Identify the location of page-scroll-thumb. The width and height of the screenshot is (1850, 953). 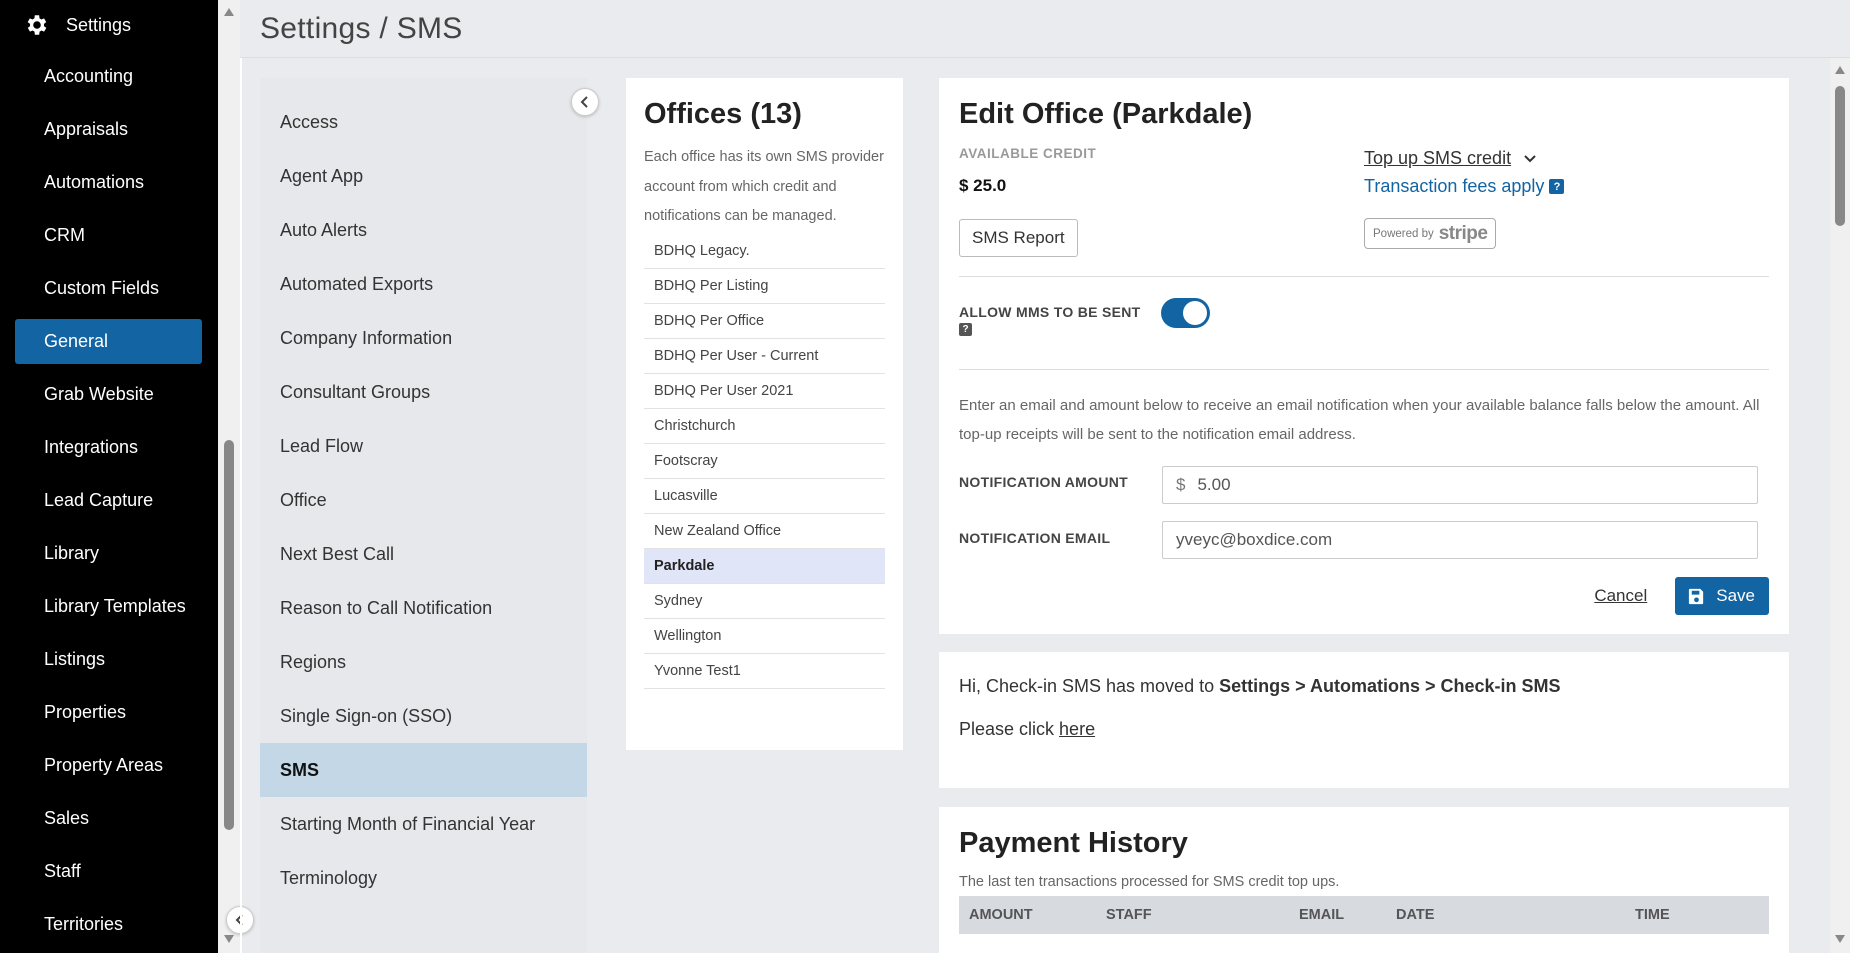
(1840, 156).